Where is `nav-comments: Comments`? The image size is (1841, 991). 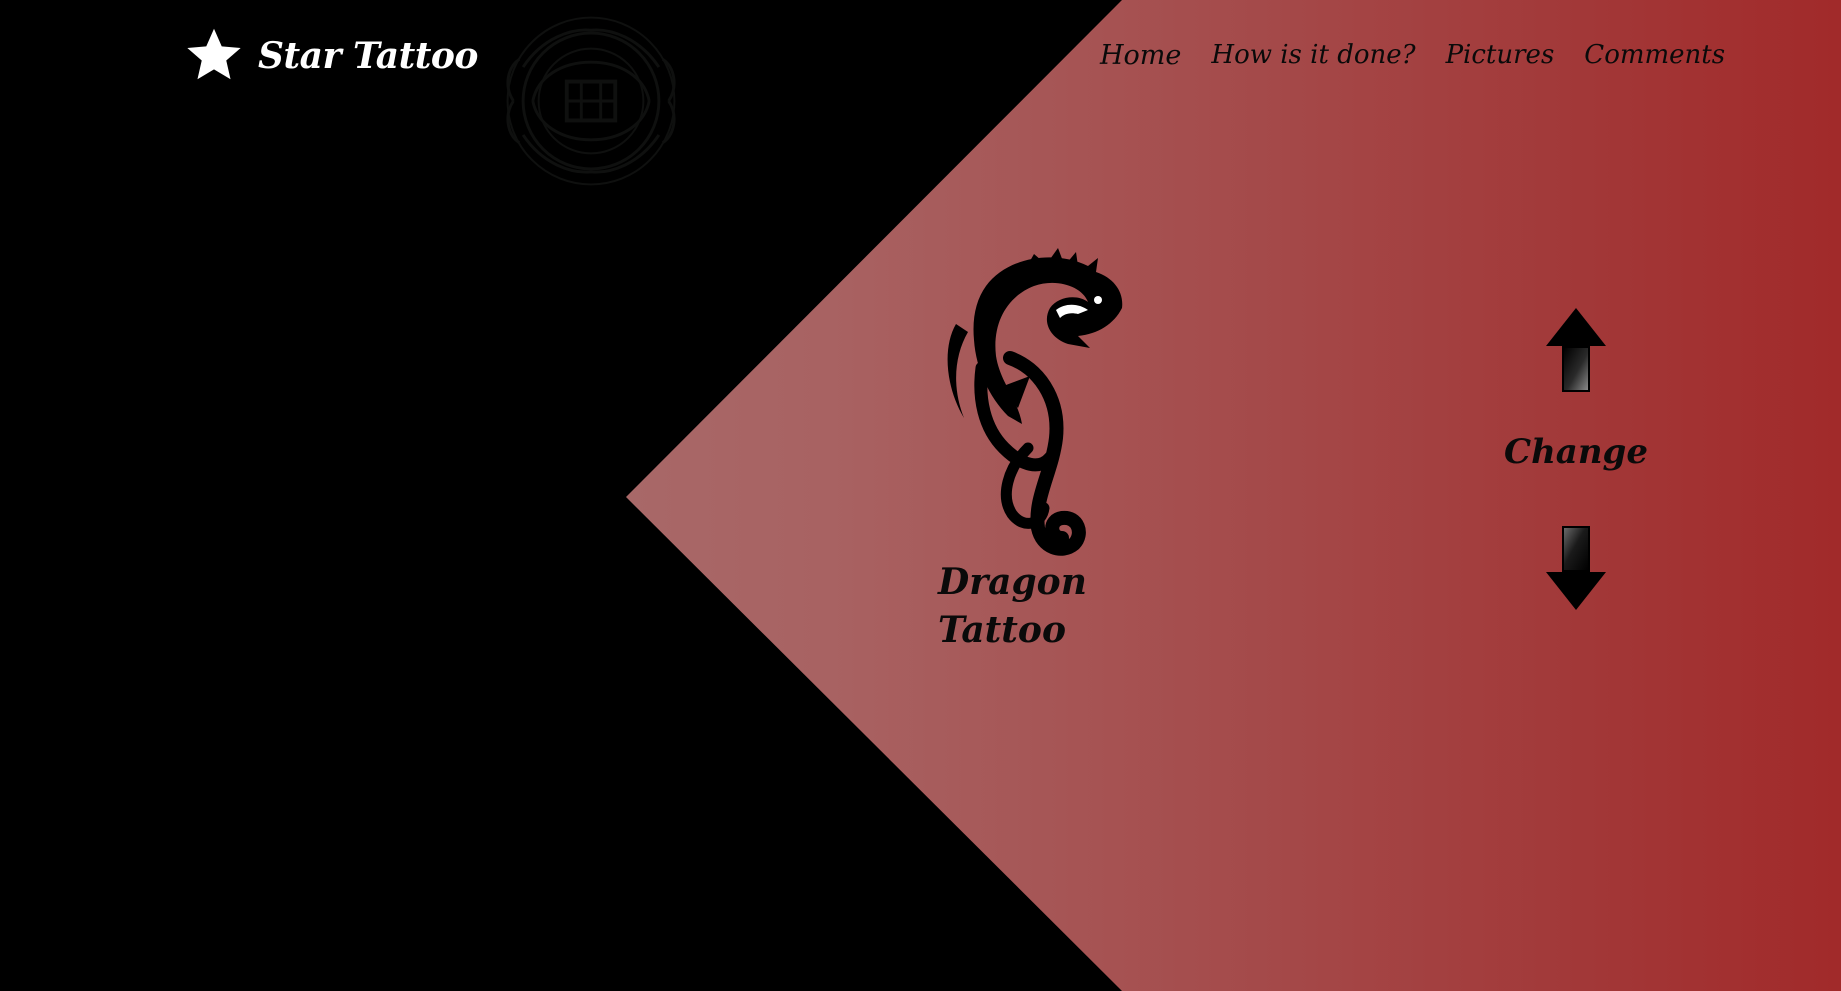
nav-comments: Comments is located at coordinates (1654, 55).